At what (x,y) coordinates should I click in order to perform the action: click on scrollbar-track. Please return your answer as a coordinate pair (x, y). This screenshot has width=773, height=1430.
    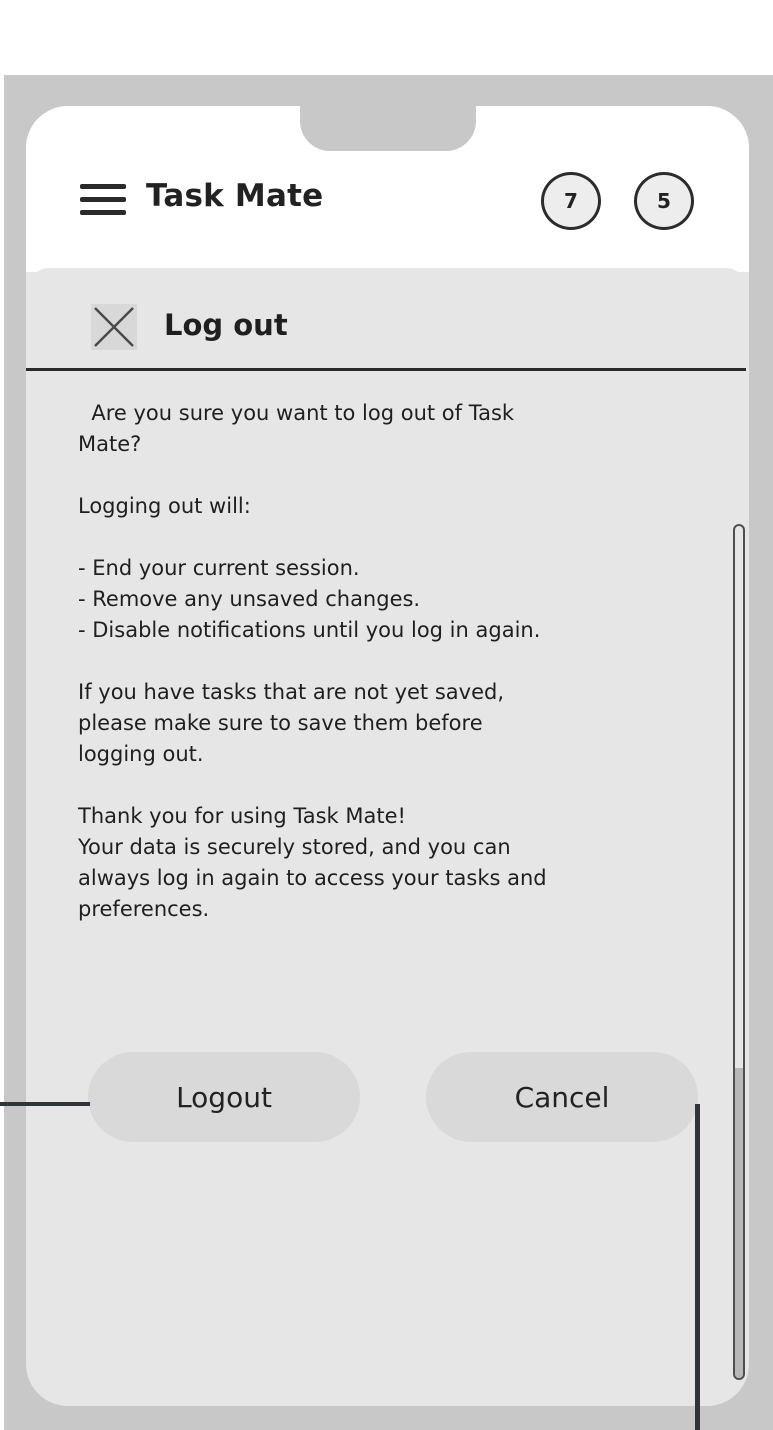
    Looking at the image, I should click on (739, 952).